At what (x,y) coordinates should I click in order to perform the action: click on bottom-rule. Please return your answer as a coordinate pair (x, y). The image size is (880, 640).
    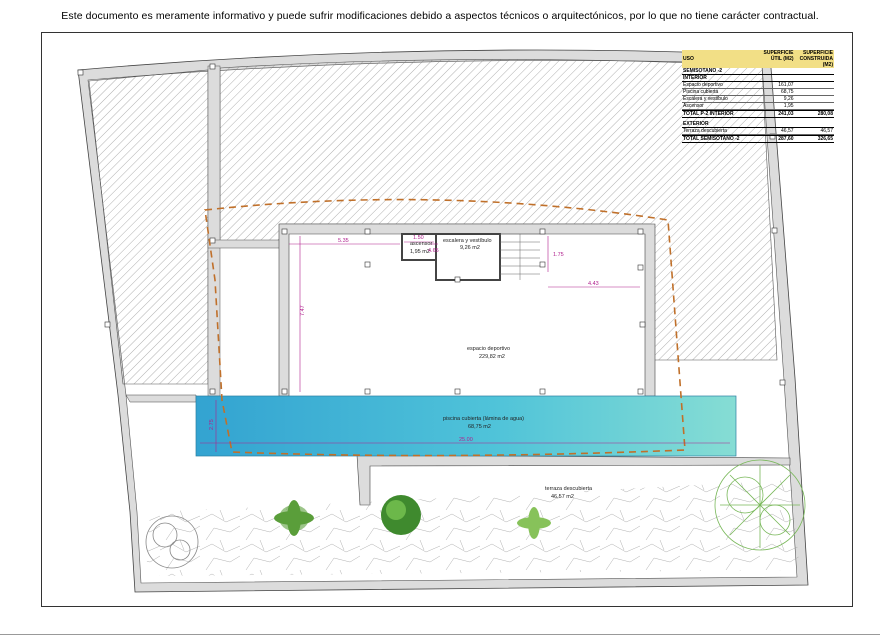
    Looking at the image, I should click on (440, 634).